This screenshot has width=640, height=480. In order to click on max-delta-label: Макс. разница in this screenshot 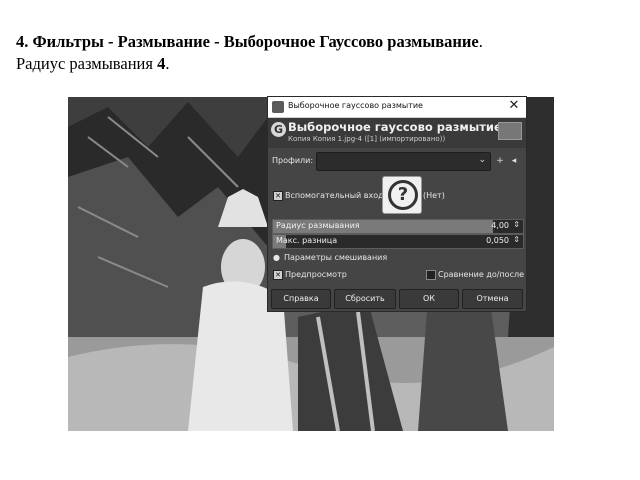, I will do `click(307, 240)`.